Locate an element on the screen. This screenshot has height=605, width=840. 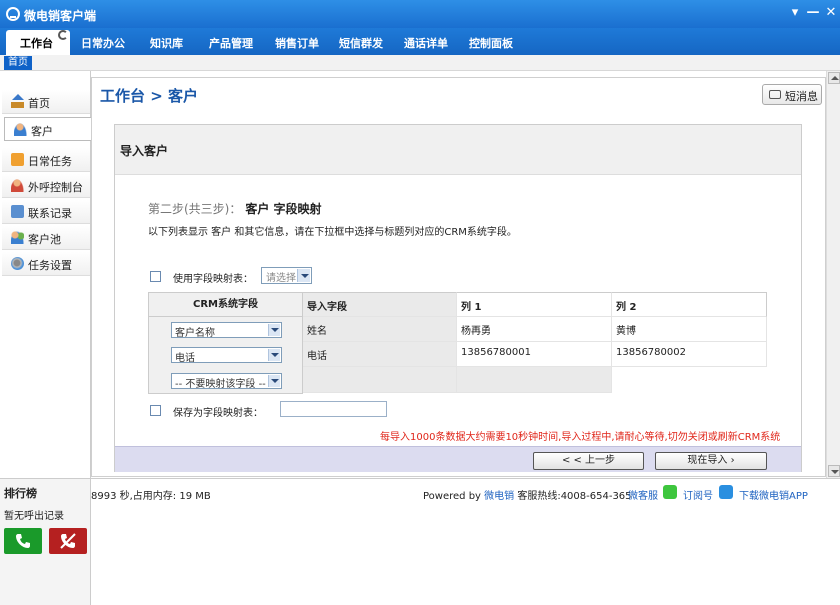
sidebar-item-task-setting: 任务设置 is located at coordinates (46, 264).